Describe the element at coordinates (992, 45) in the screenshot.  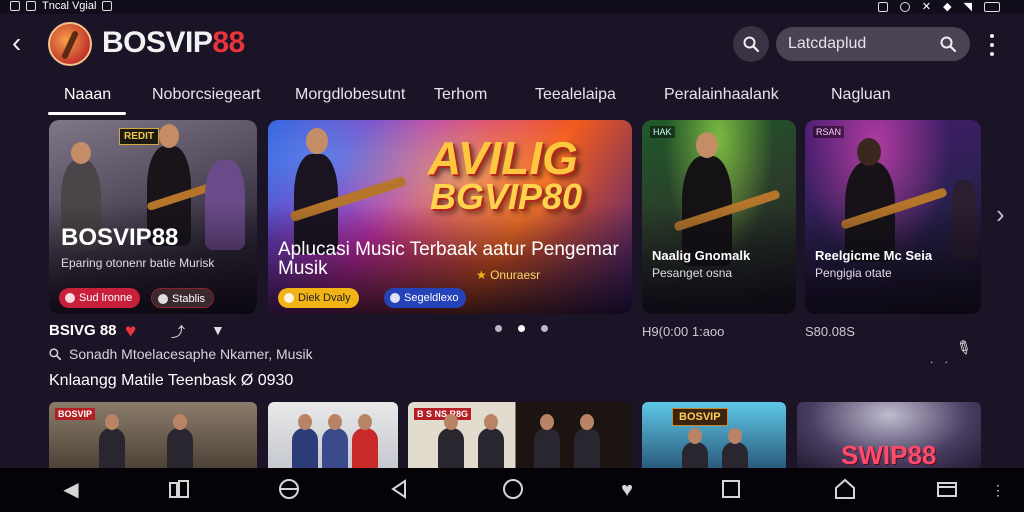
I see `more-vert-icon` at that location.